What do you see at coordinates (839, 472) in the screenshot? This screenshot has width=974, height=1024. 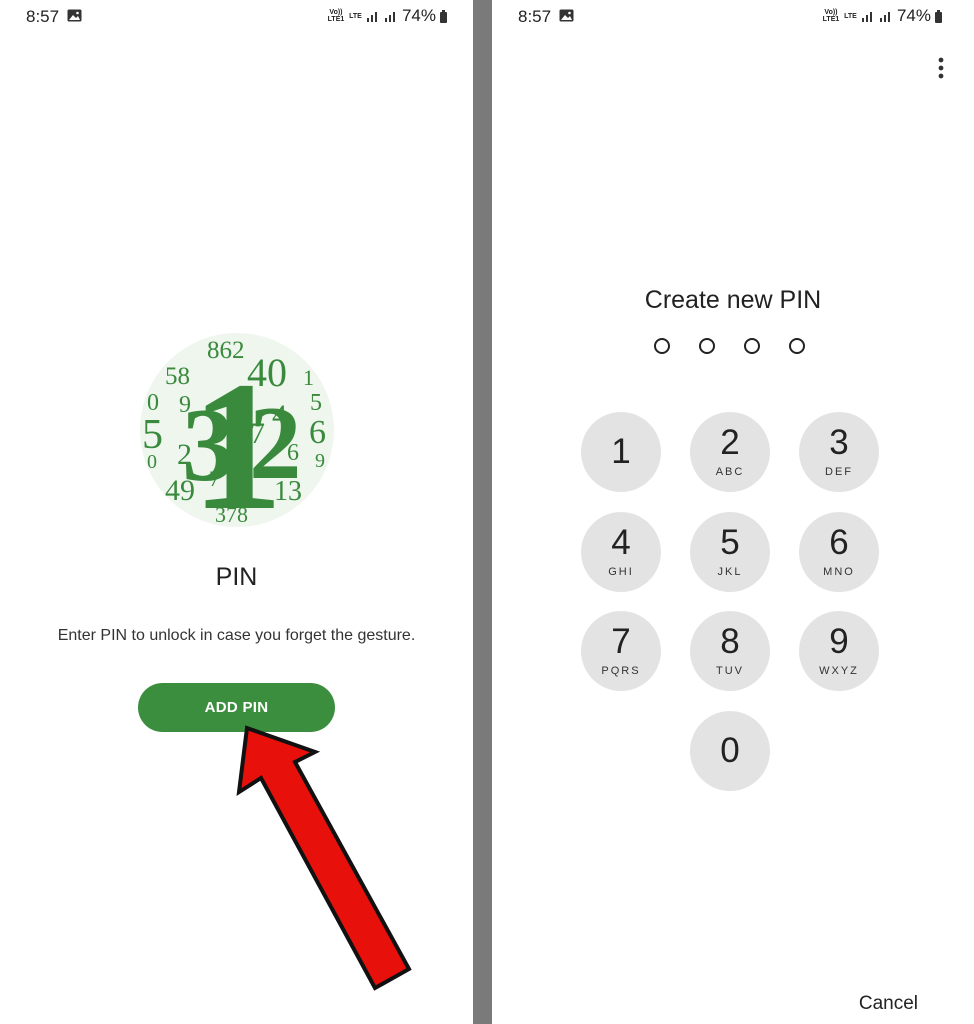 I see `key-letters: DEF` at bounding box center [839, 472].